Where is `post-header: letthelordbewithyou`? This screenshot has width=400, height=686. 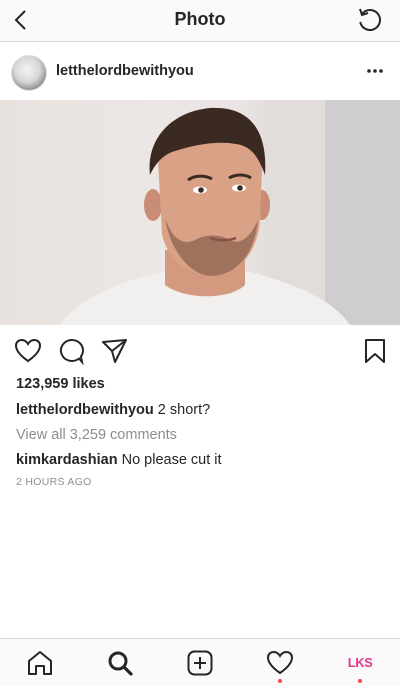 post-header: letthelordbewithyou is located at coordinates (200, 71).